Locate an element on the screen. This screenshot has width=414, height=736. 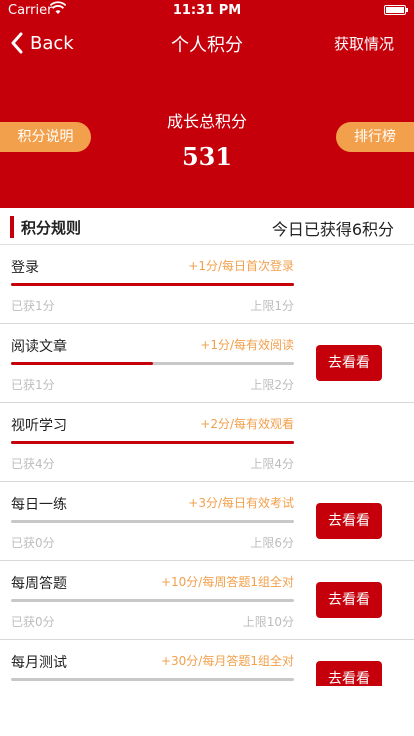
rule-row-daily-practice: 每日一练 +3分/每日有效考试 已获0分 上限6分 去看看 is located at coordinates (207, 521).